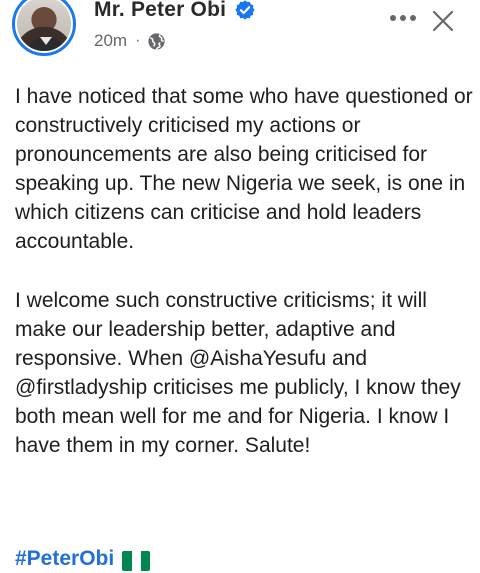  I want to click on verified-badge-icon, so click(245, 10).